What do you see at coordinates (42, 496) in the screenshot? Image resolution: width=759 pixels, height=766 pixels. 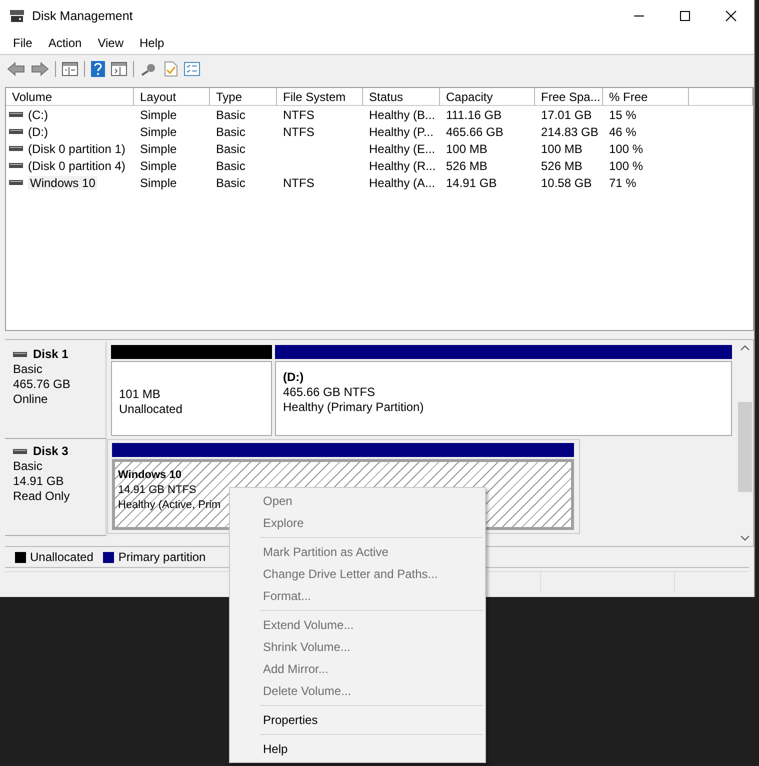 I see `disk-status: Read Only` at bounding box center [42, 496].